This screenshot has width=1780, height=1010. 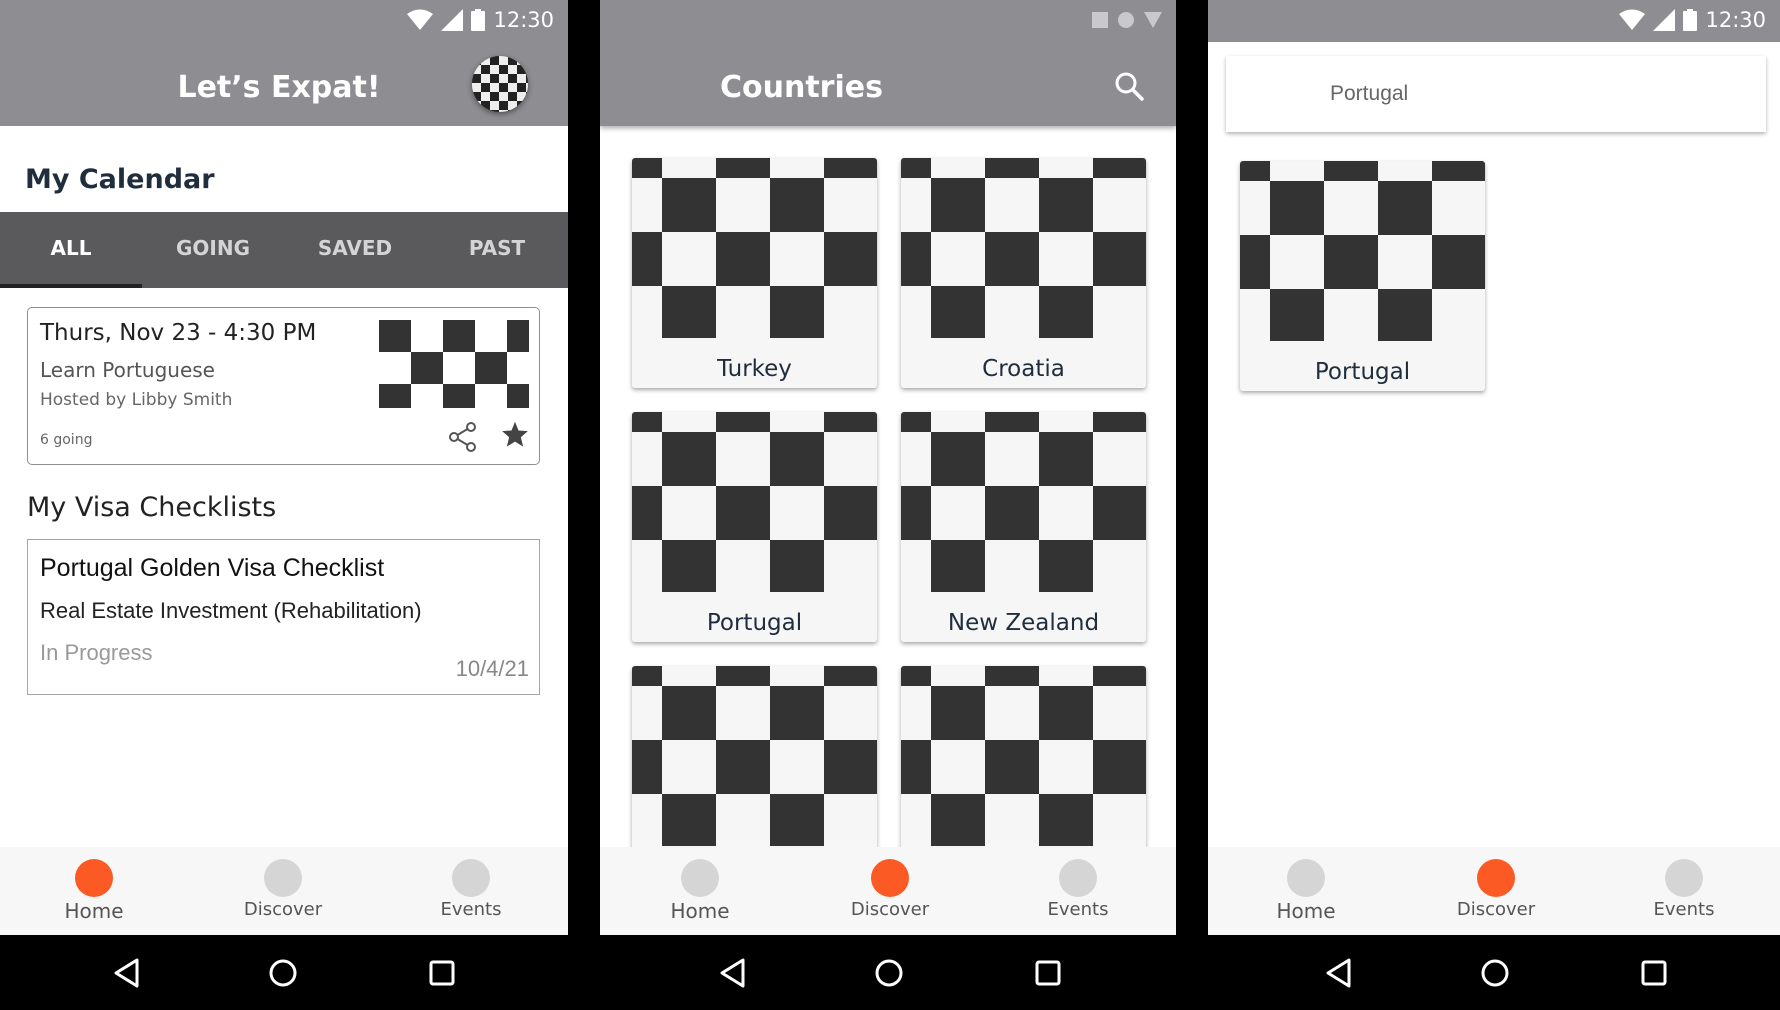 What do you see at coordinates (500, 84) in the screenshot?
I see `avatar` at bounding box center [500, 84].